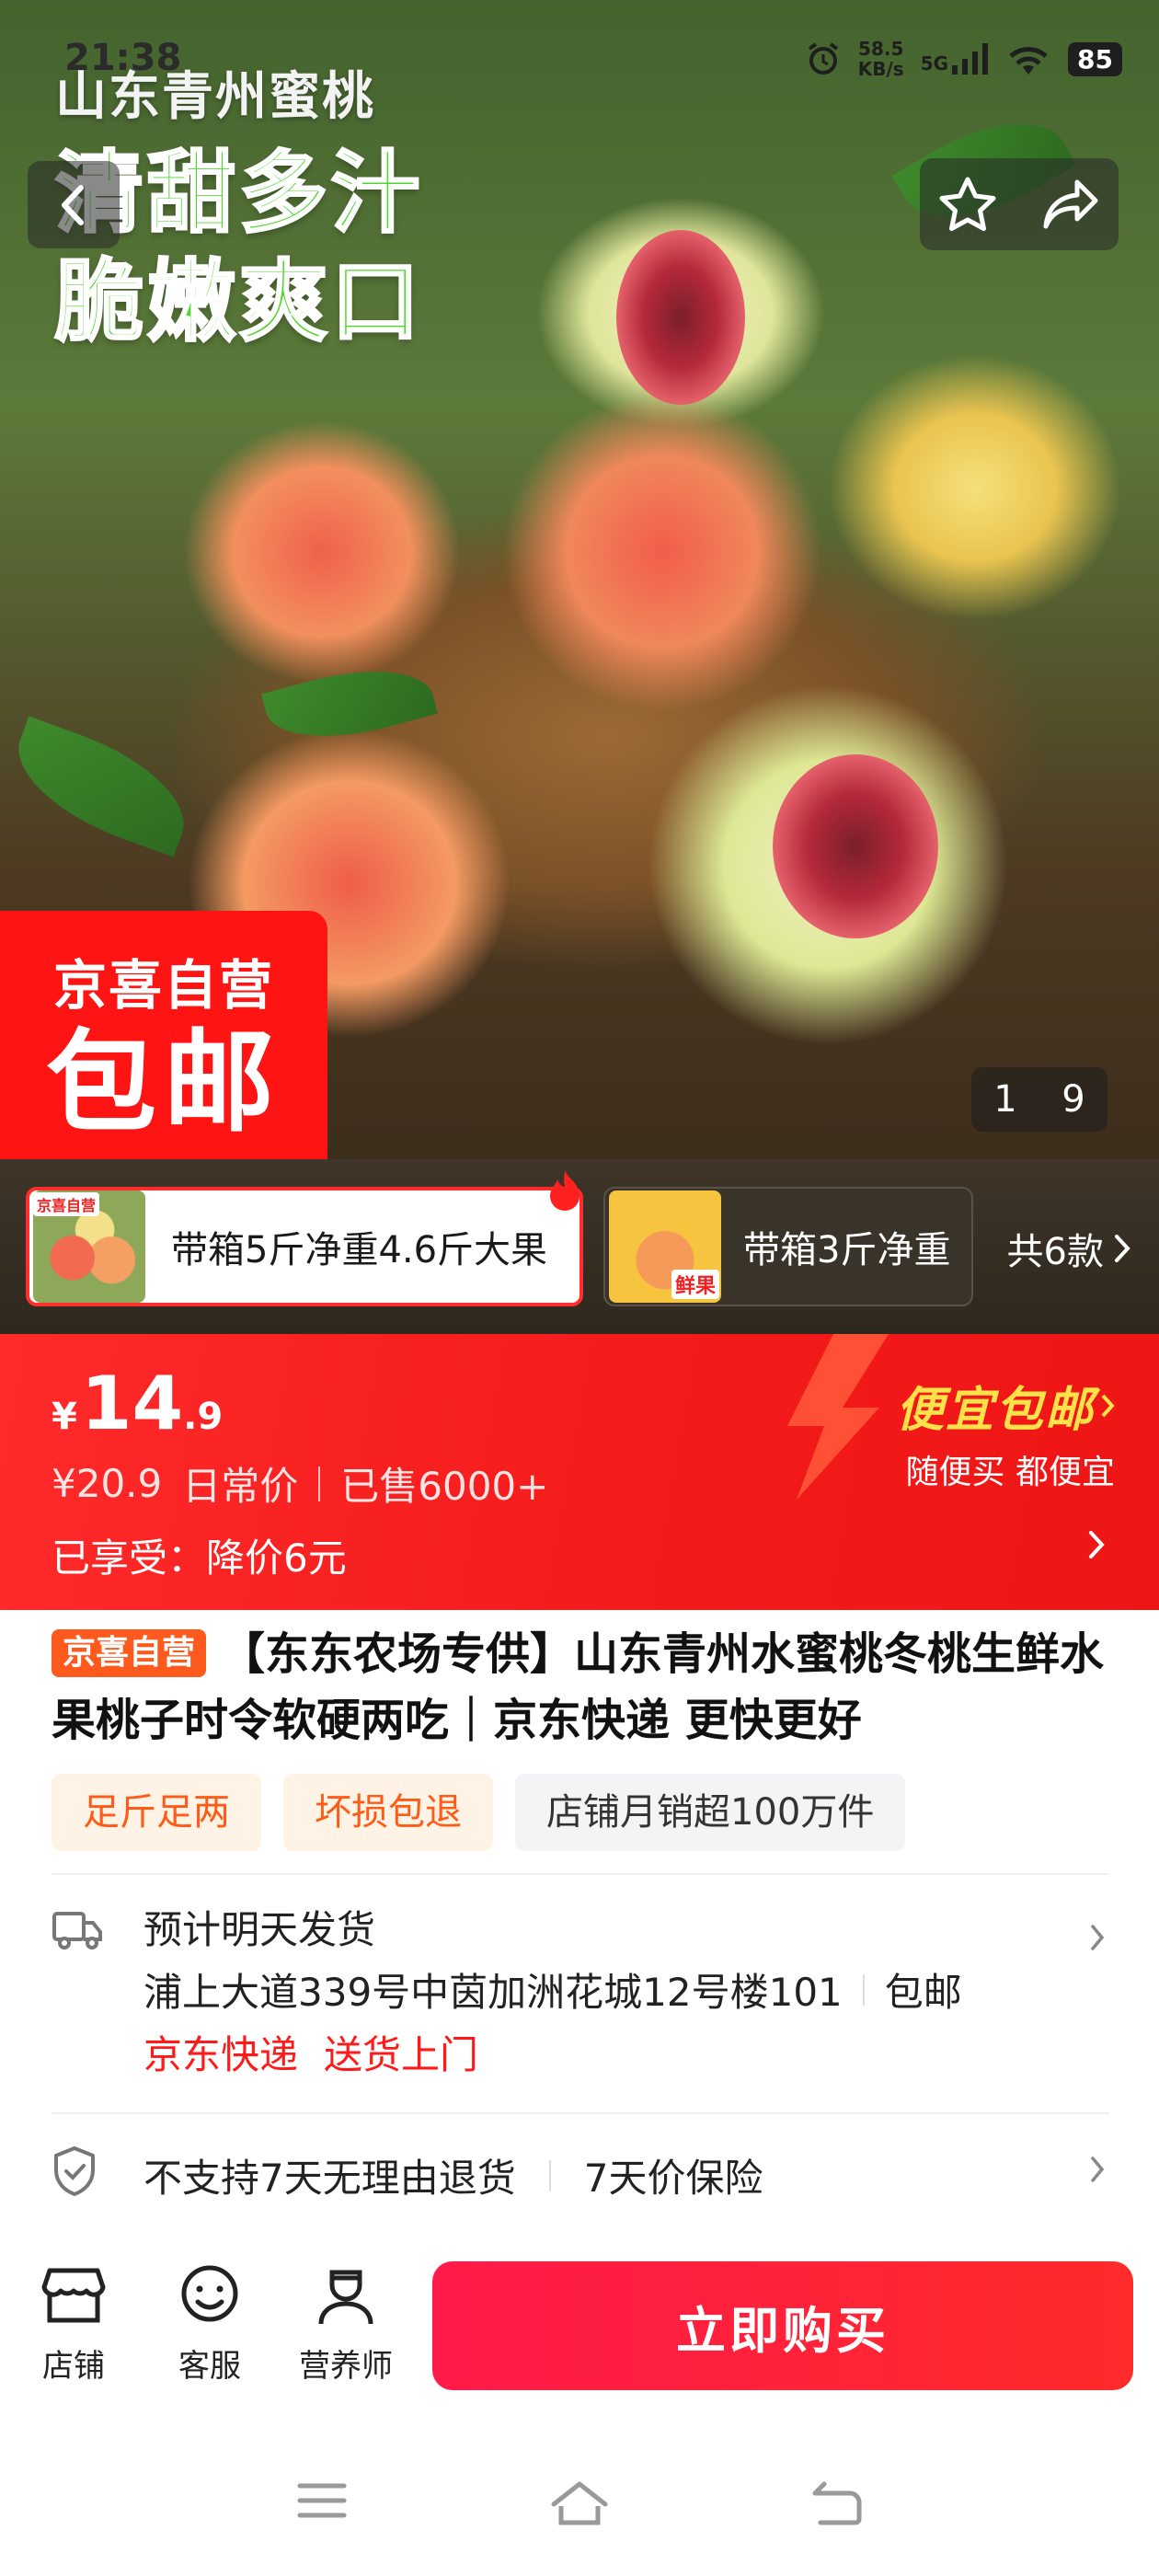 This screenshot has width=1159, height=2576. What do you see at coordinates (163, 985) in the screenshot?
I see `promo-badge-line-1: 京喜自营` at bounding box center [163, 985].